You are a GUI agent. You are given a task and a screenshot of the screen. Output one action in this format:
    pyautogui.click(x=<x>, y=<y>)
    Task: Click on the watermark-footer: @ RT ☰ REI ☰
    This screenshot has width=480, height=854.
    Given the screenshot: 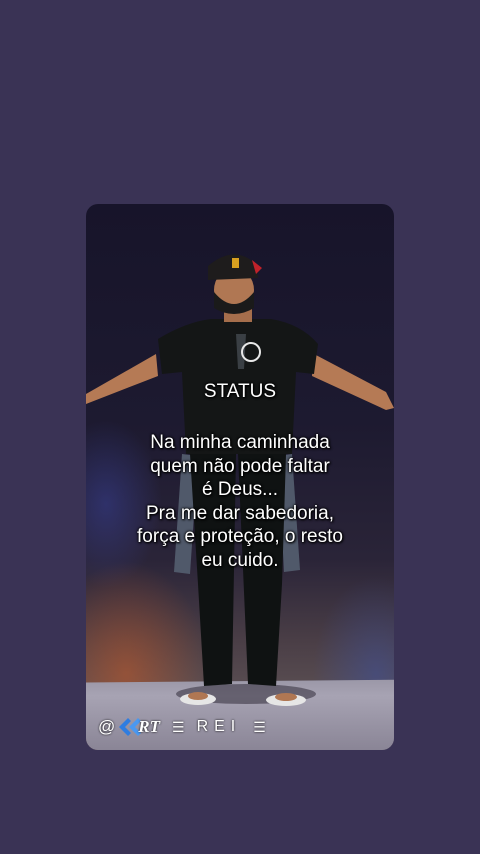 What is the action you would take?
    pyautogui.click(x=188, y=727)
    